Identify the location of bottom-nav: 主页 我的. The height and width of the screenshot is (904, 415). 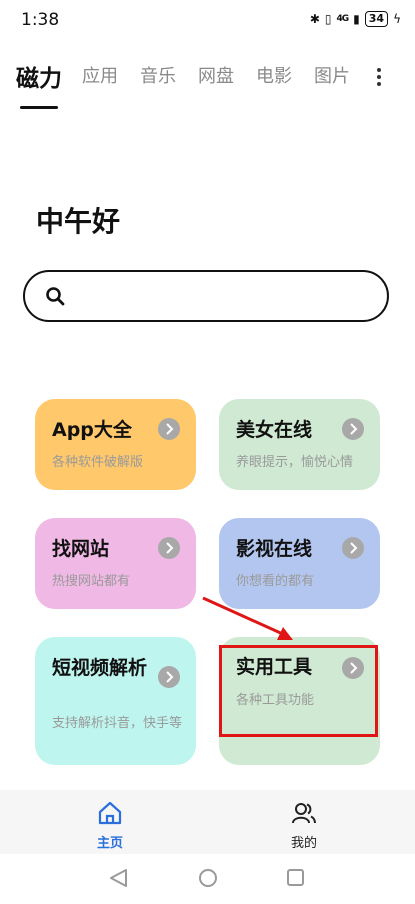
(207, 822).